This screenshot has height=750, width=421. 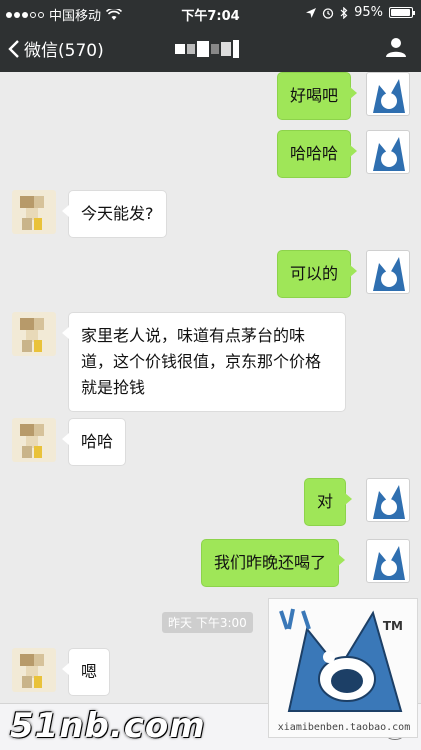 I want to click on sticker-overlay: TM xiamibenben.taobao.com, so click(x=343, y=668).